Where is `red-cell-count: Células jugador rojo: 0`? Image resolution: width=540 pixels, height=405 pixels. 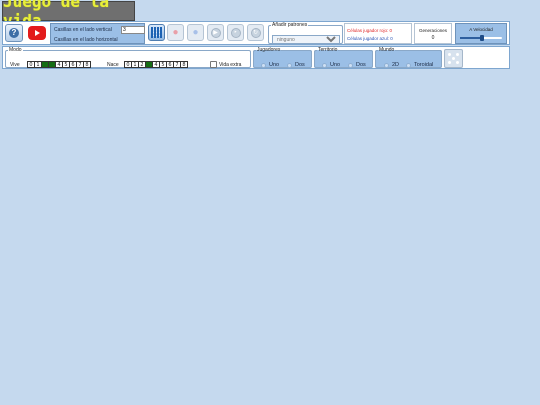
red-cell-count: Células jugador rojo: 0 is located at coordinates (370, 30).